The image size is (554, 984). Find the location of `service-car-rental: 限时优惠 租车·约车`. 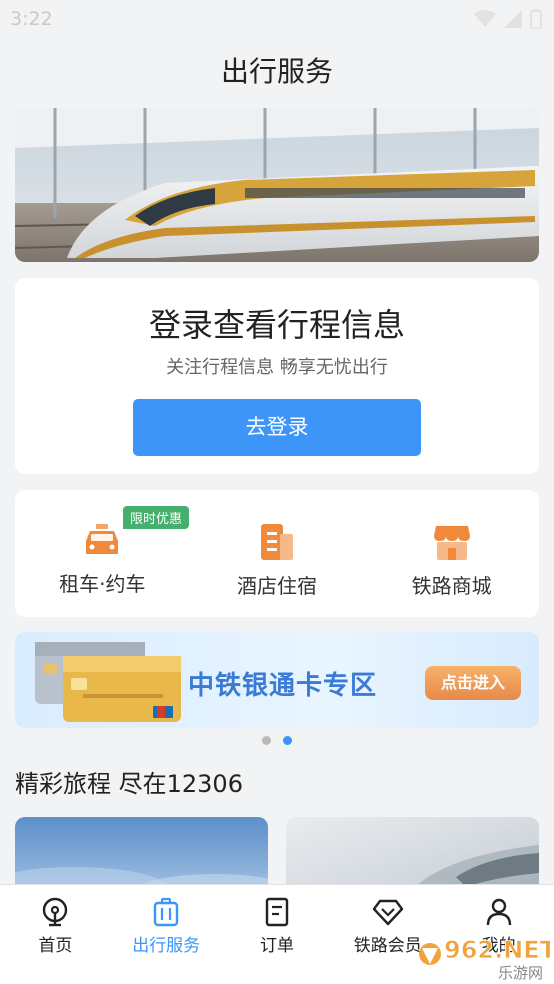

service-car-rental: 限时优惠 租车·约车 is located at coordinates (102, 553).